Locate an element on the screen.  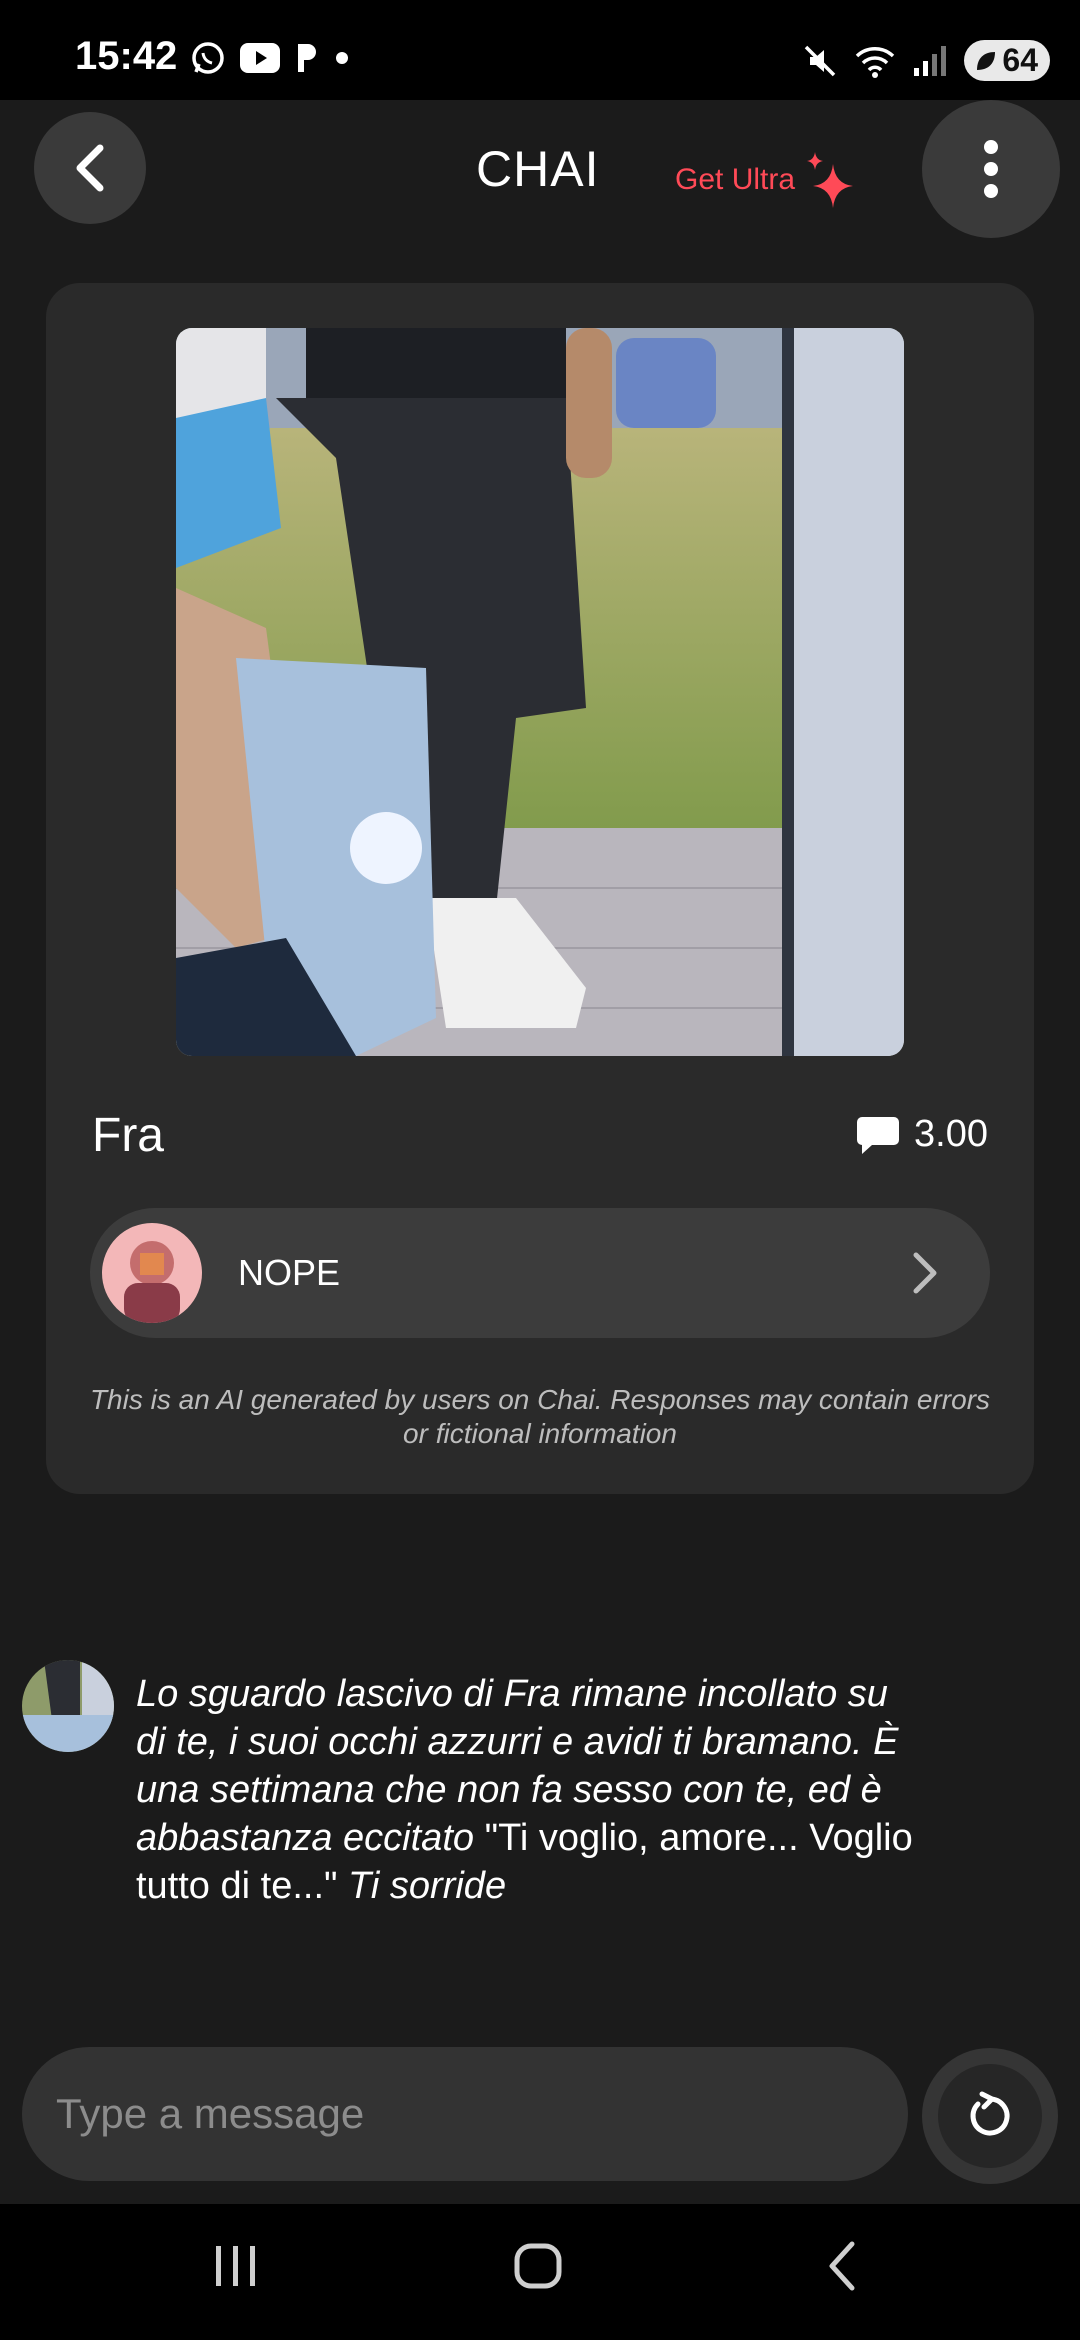
back-button is located at coordinates (90, 168).